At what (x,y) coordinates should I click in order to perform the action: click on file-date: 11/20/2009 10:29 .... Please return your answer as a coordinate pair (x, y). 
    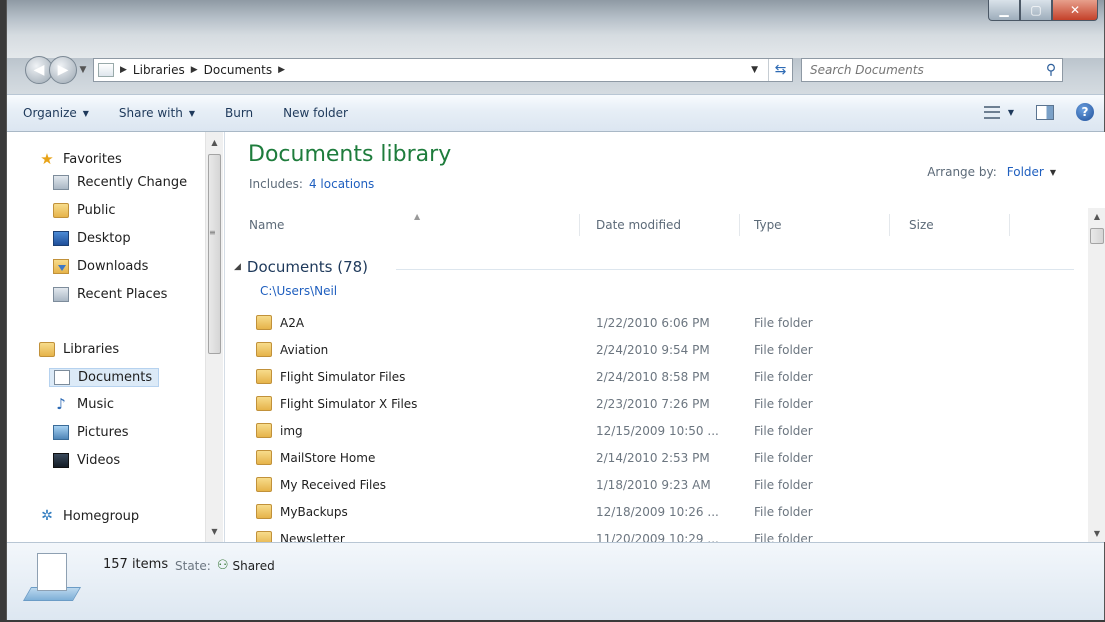
    Looking at the image, I should click on (657, 537).